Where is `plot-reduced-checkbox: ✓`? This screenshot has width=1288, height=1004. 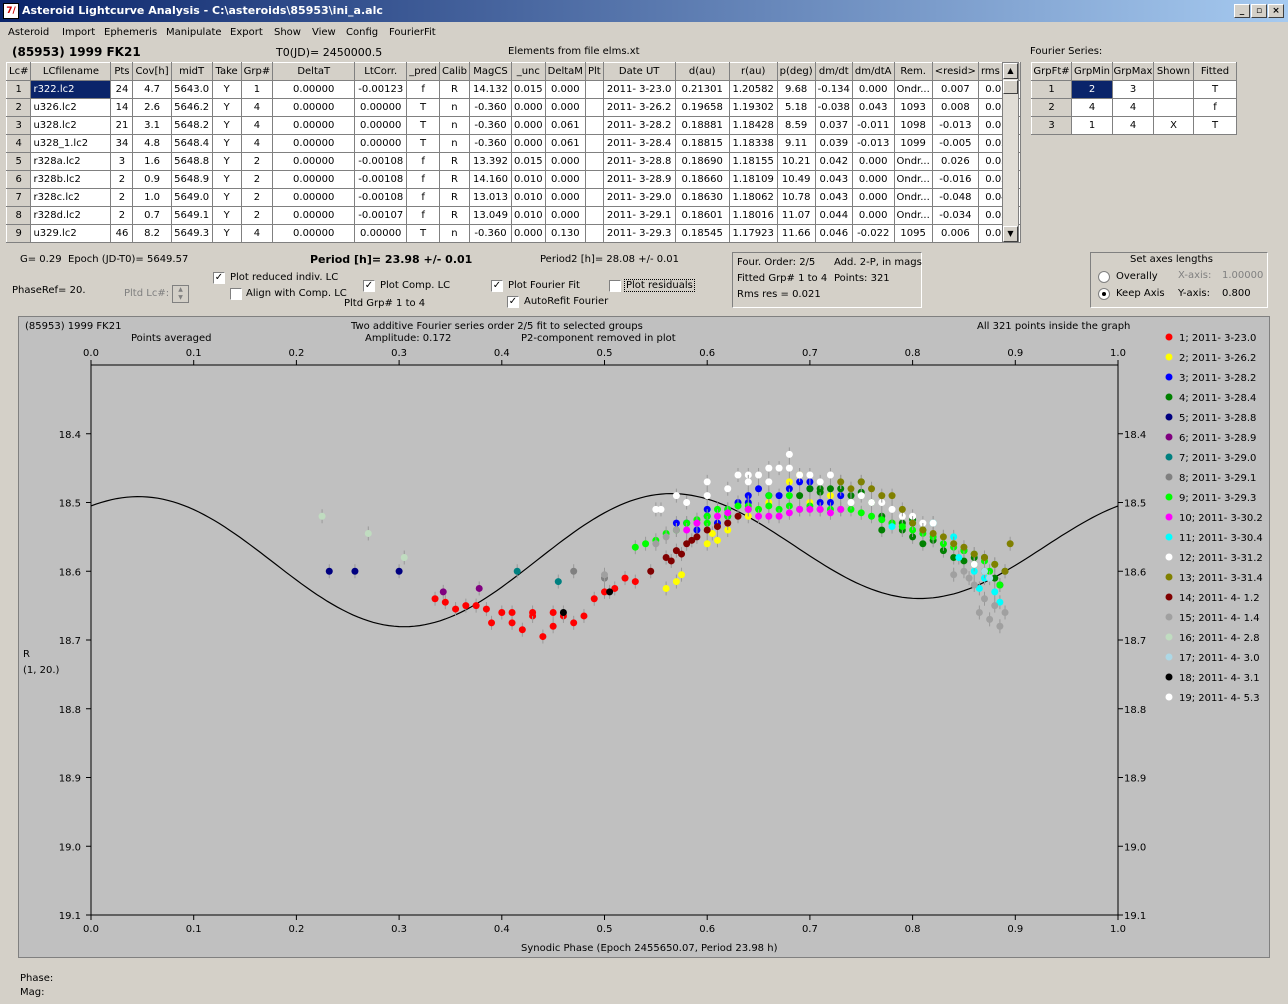
plot-reduced-checkbox: ✓ is located at coordinates (219, 278).